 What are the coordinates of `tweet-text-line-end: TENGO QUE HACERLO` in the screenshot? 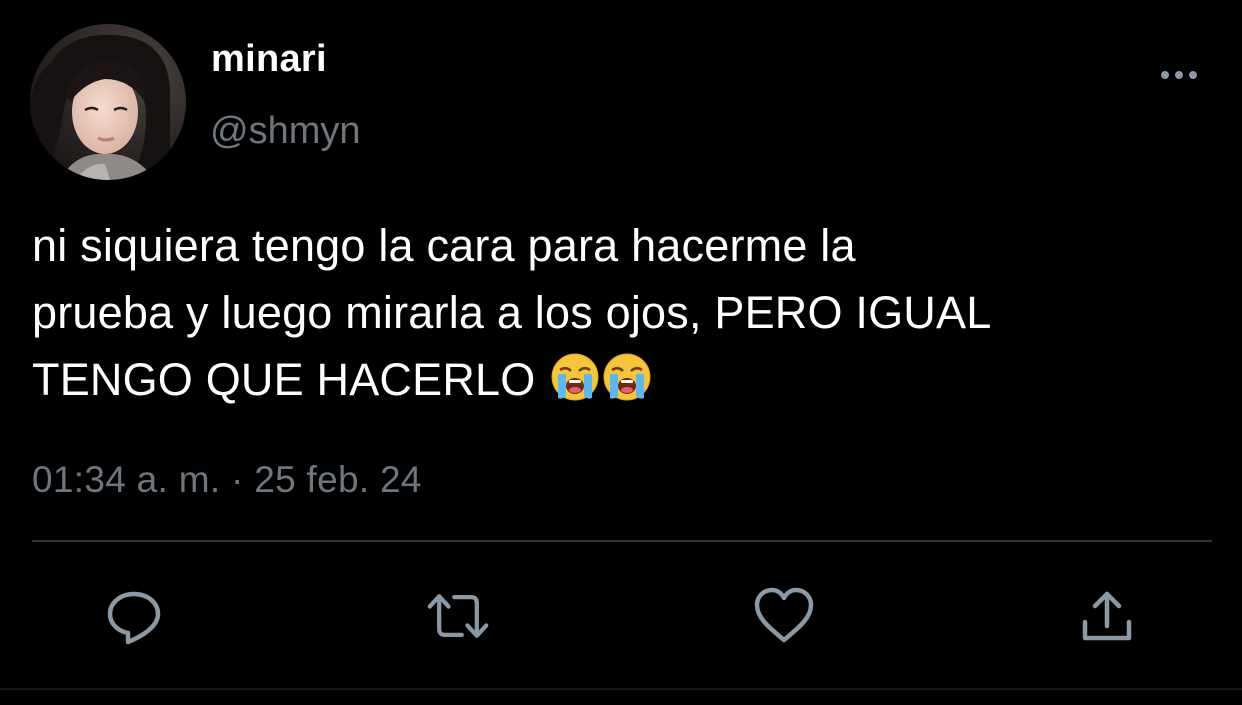 It's located at (284, 379).